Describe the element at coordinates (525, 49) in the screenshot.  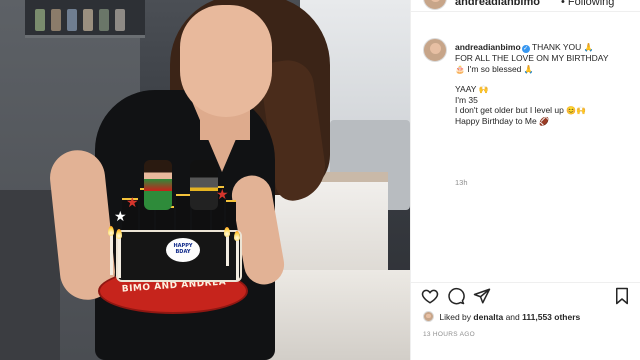
I see `verified-badge-icon: ✓` at that location.